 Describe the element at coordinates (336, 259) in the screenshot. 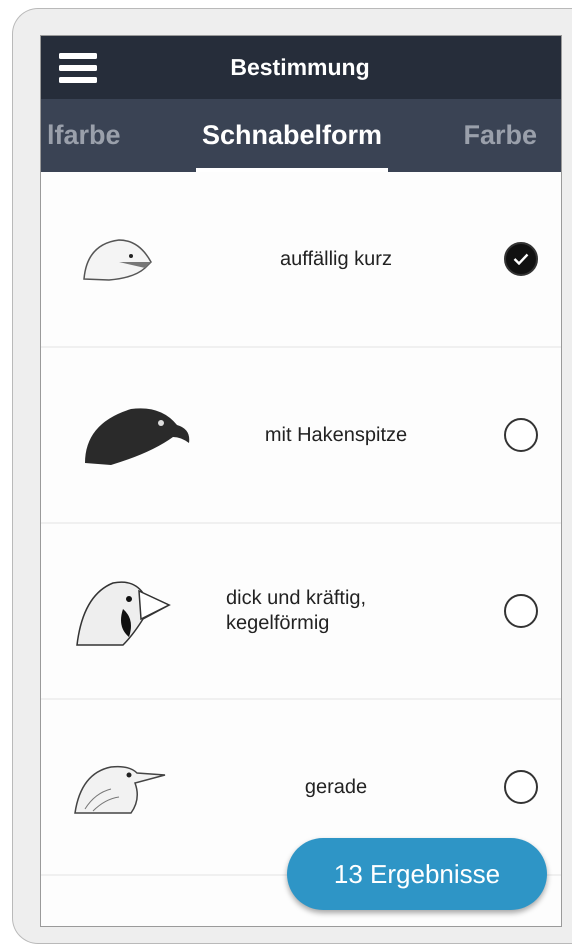

I see `option-label: auffällig kurz` at that location.